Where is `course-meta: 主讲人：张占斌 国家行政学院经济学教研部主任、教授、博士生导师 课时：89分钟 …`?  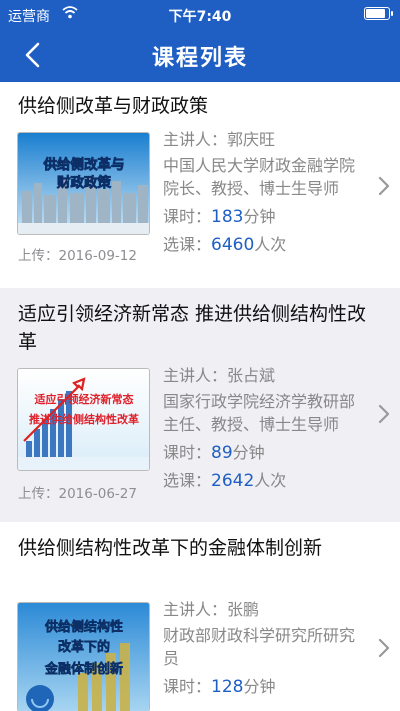
course-meta: 主讲人：张占斌 国家行政学院经济学教研部主任、教授、博士生导师 课时：89分钟 … is located at coordinates (266, 428).